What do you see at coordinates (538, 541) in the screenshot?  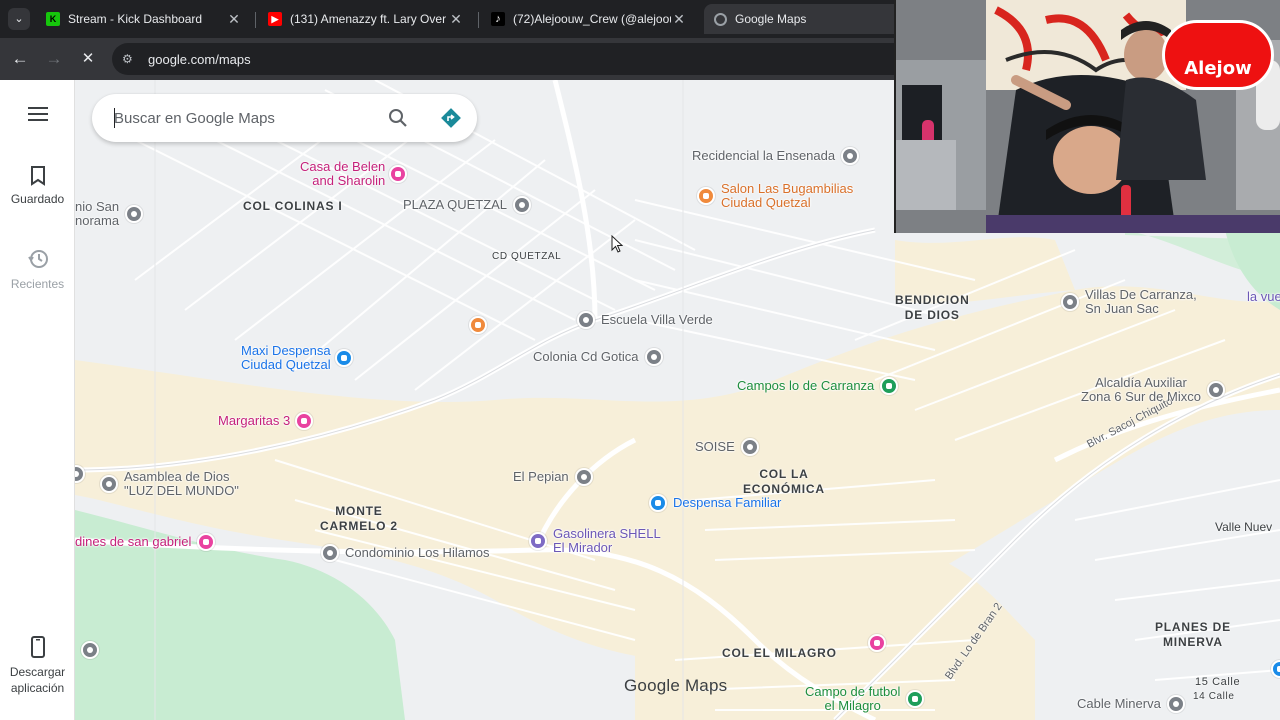 I see `gas-station-pin-icon` at bounding box center [538, 541].